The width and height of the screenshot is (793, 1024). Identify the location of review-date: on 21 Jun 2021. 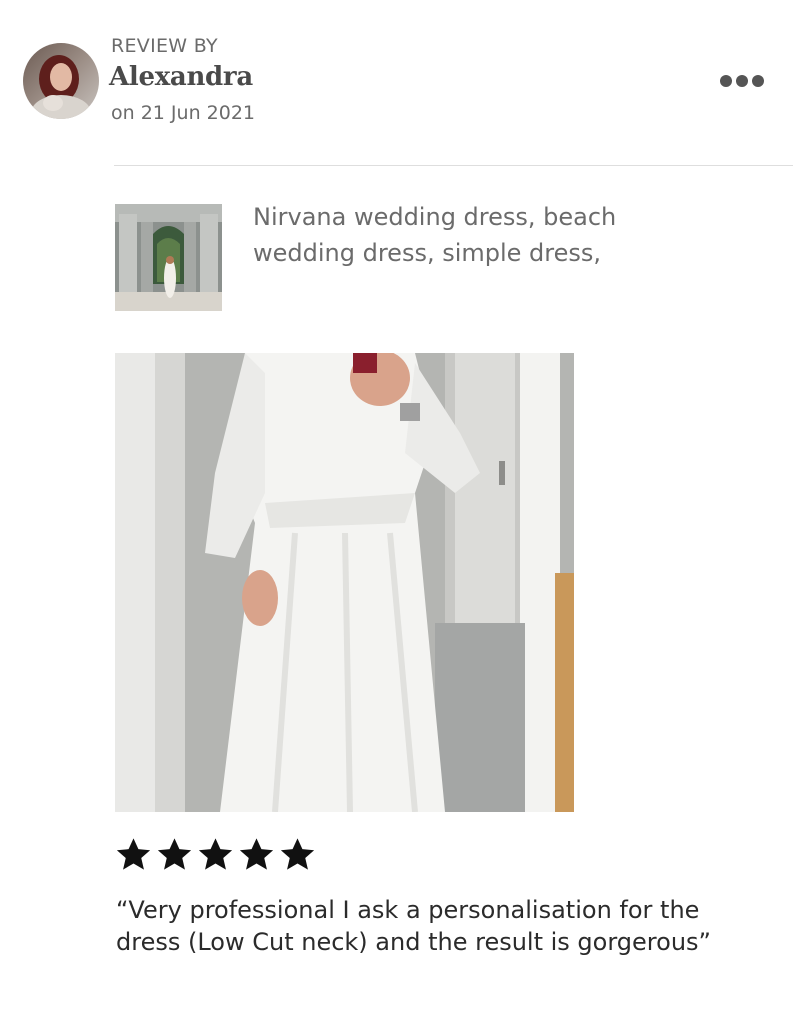
(183, 113).